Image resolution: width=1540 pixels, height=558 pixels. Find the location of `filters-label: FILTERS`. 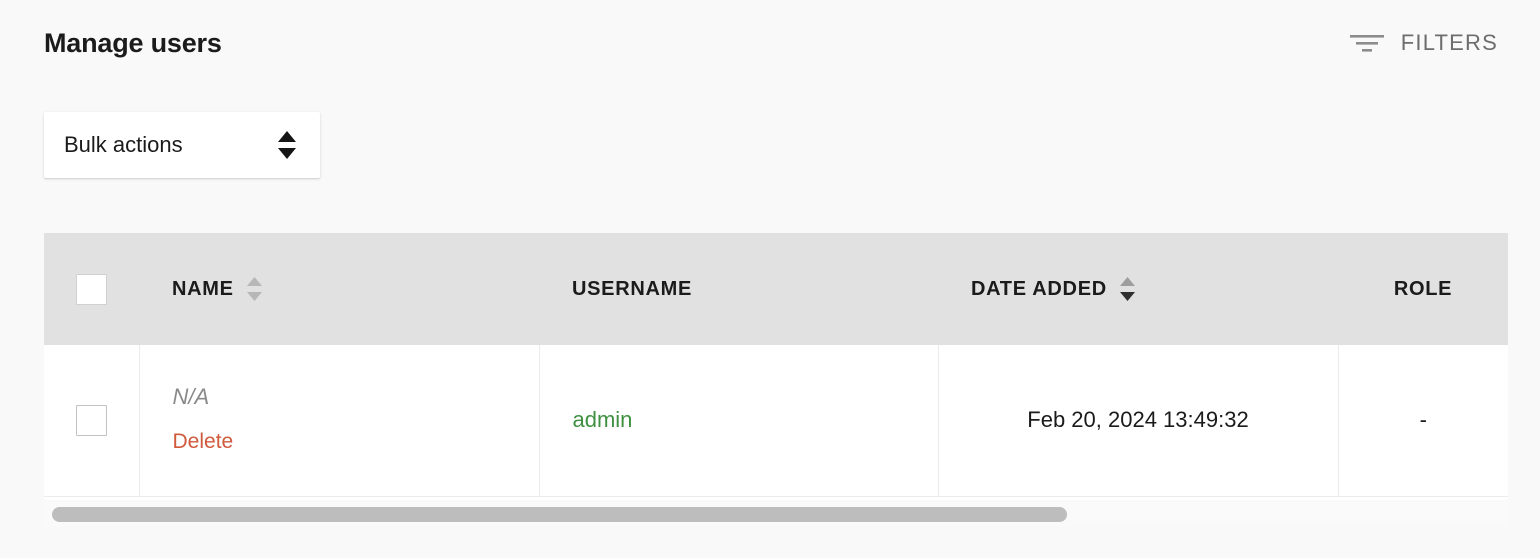

filters-label: FILTERS is located at coordinates (1449, 42).